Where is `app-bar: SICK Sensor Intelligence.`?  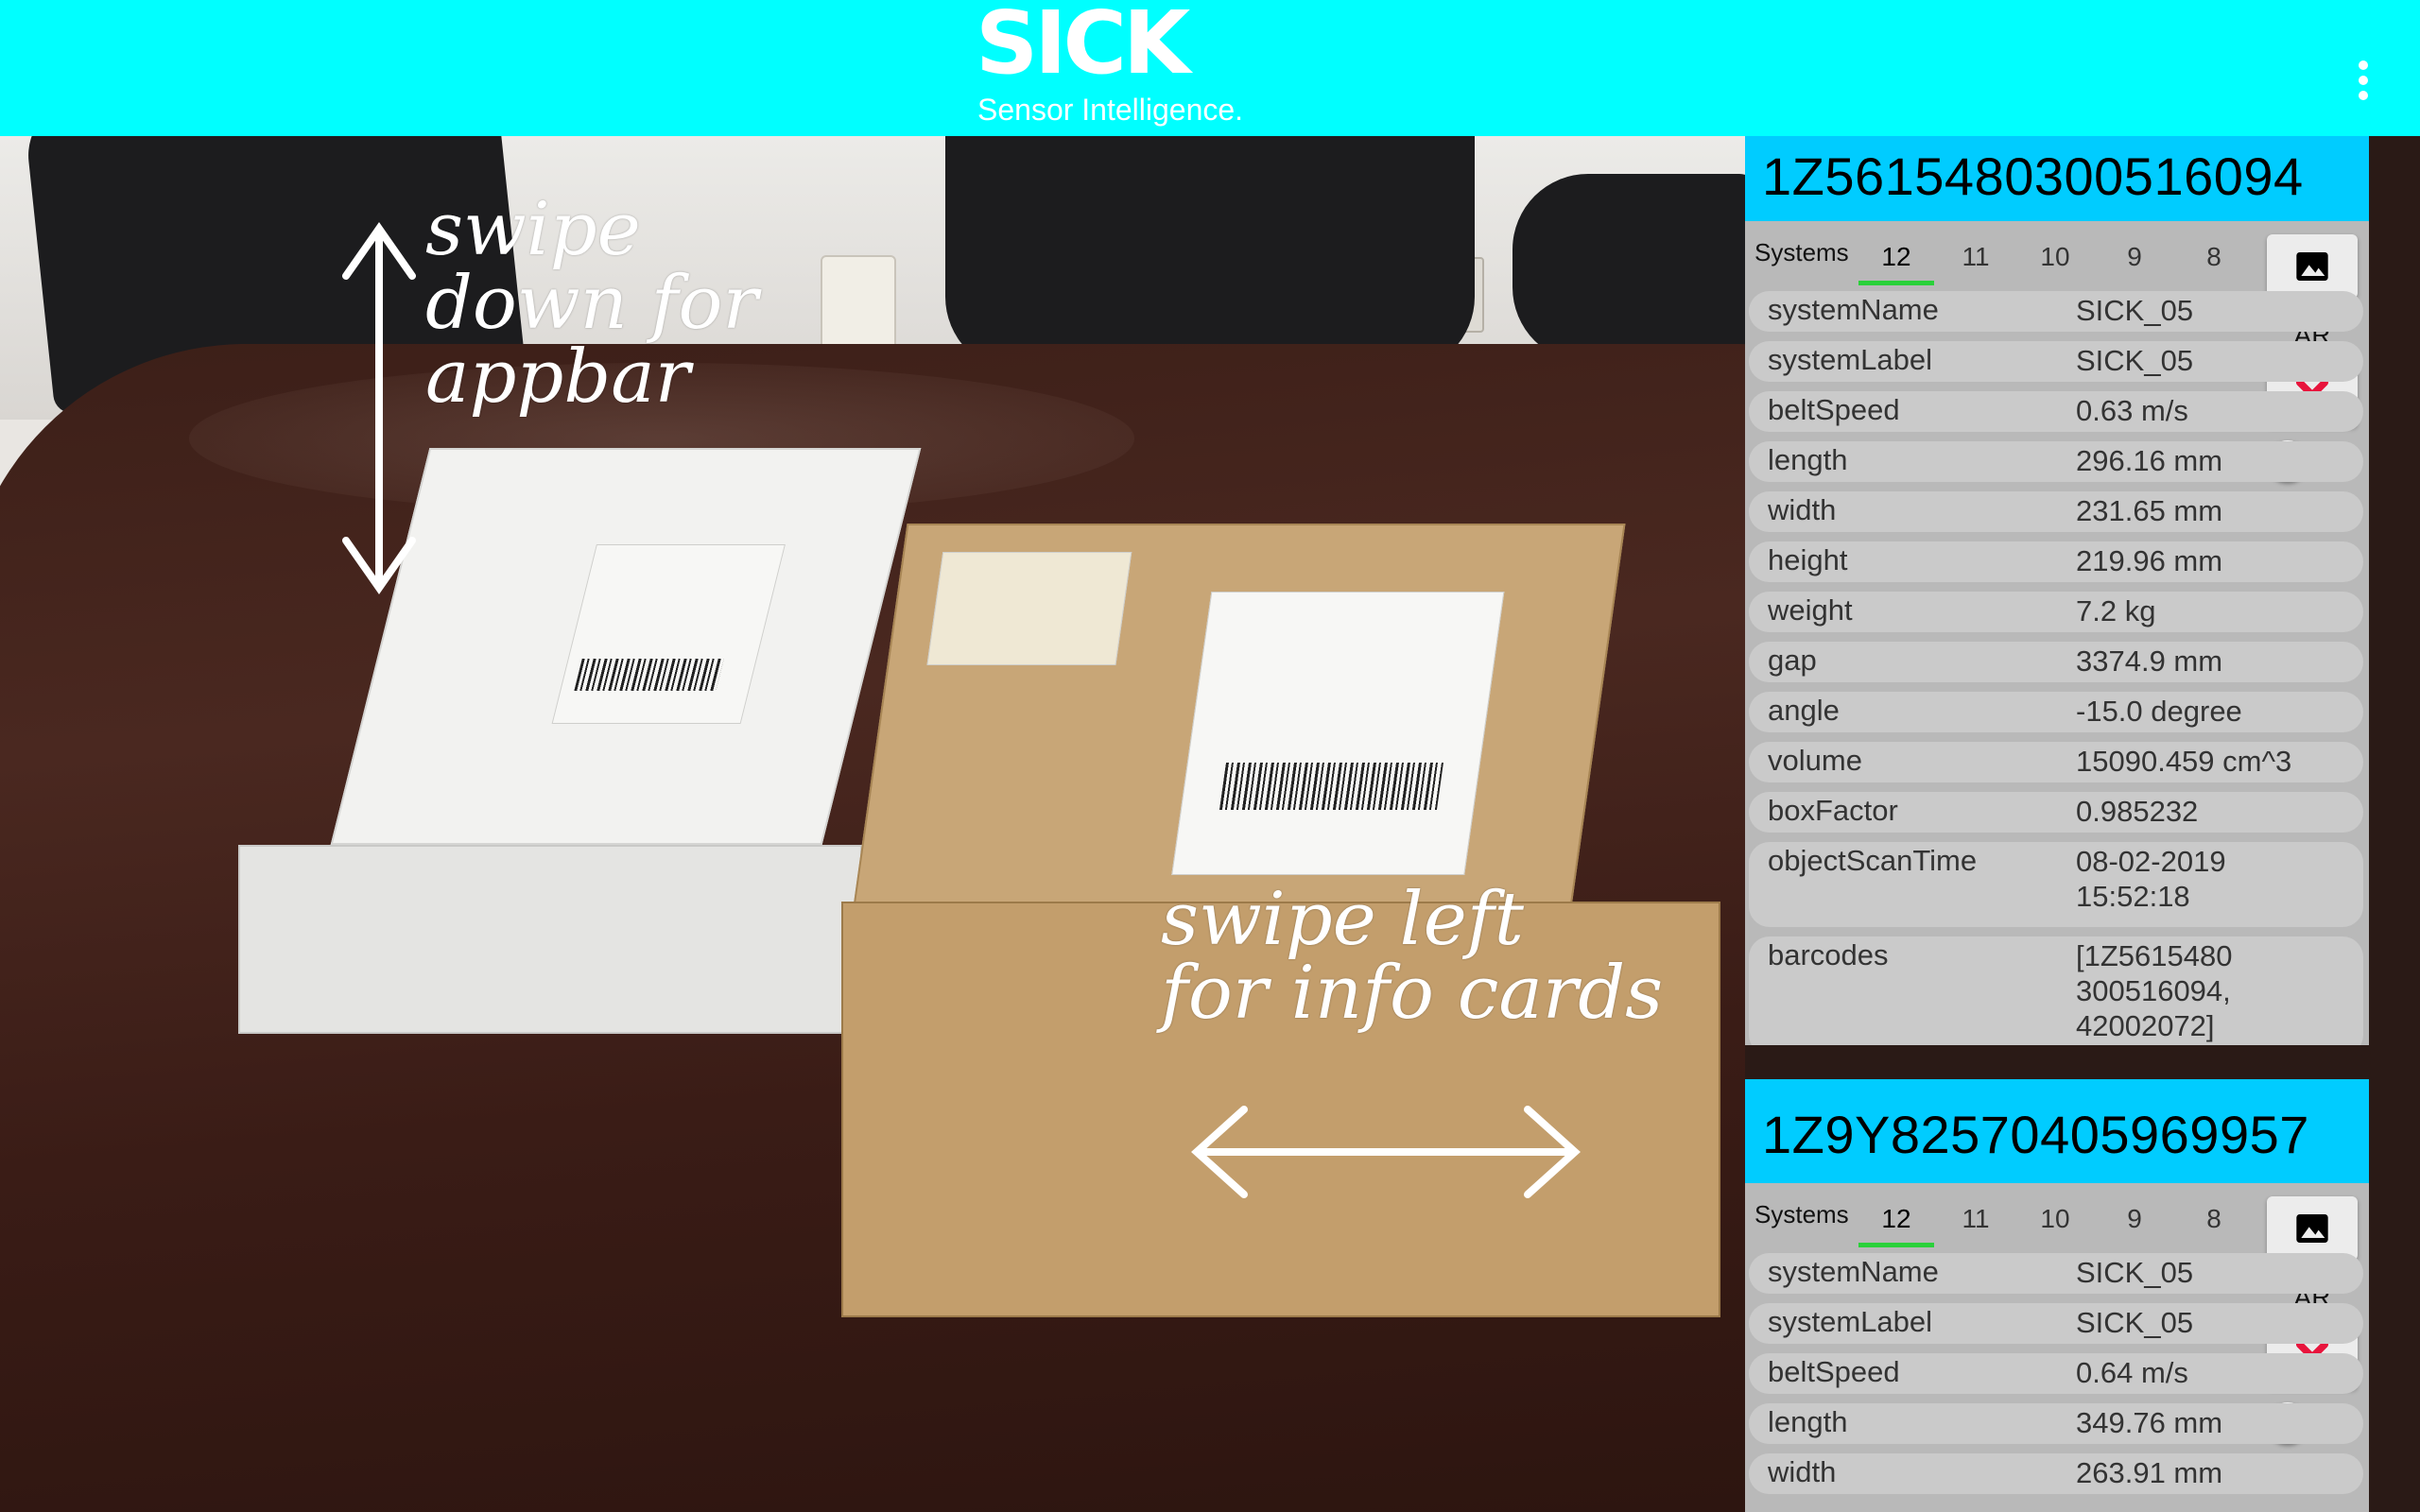 app-bar: SICK Sensor Intelligence. is located at coordinates (1210, 68).